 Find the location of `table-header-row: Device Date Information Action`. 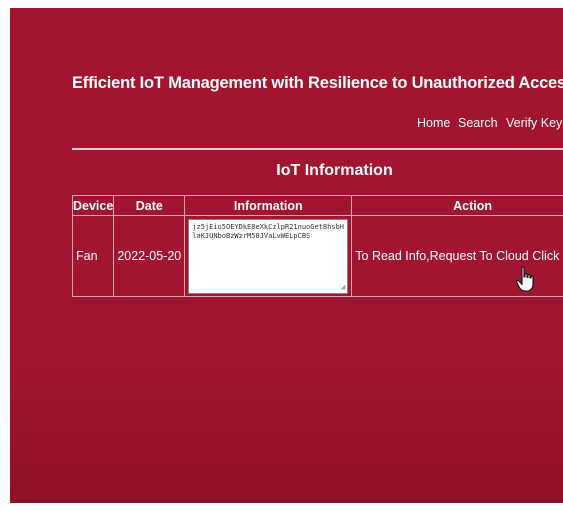

table-header-row: Device Date Information Action is located at coordinates (317, 205).